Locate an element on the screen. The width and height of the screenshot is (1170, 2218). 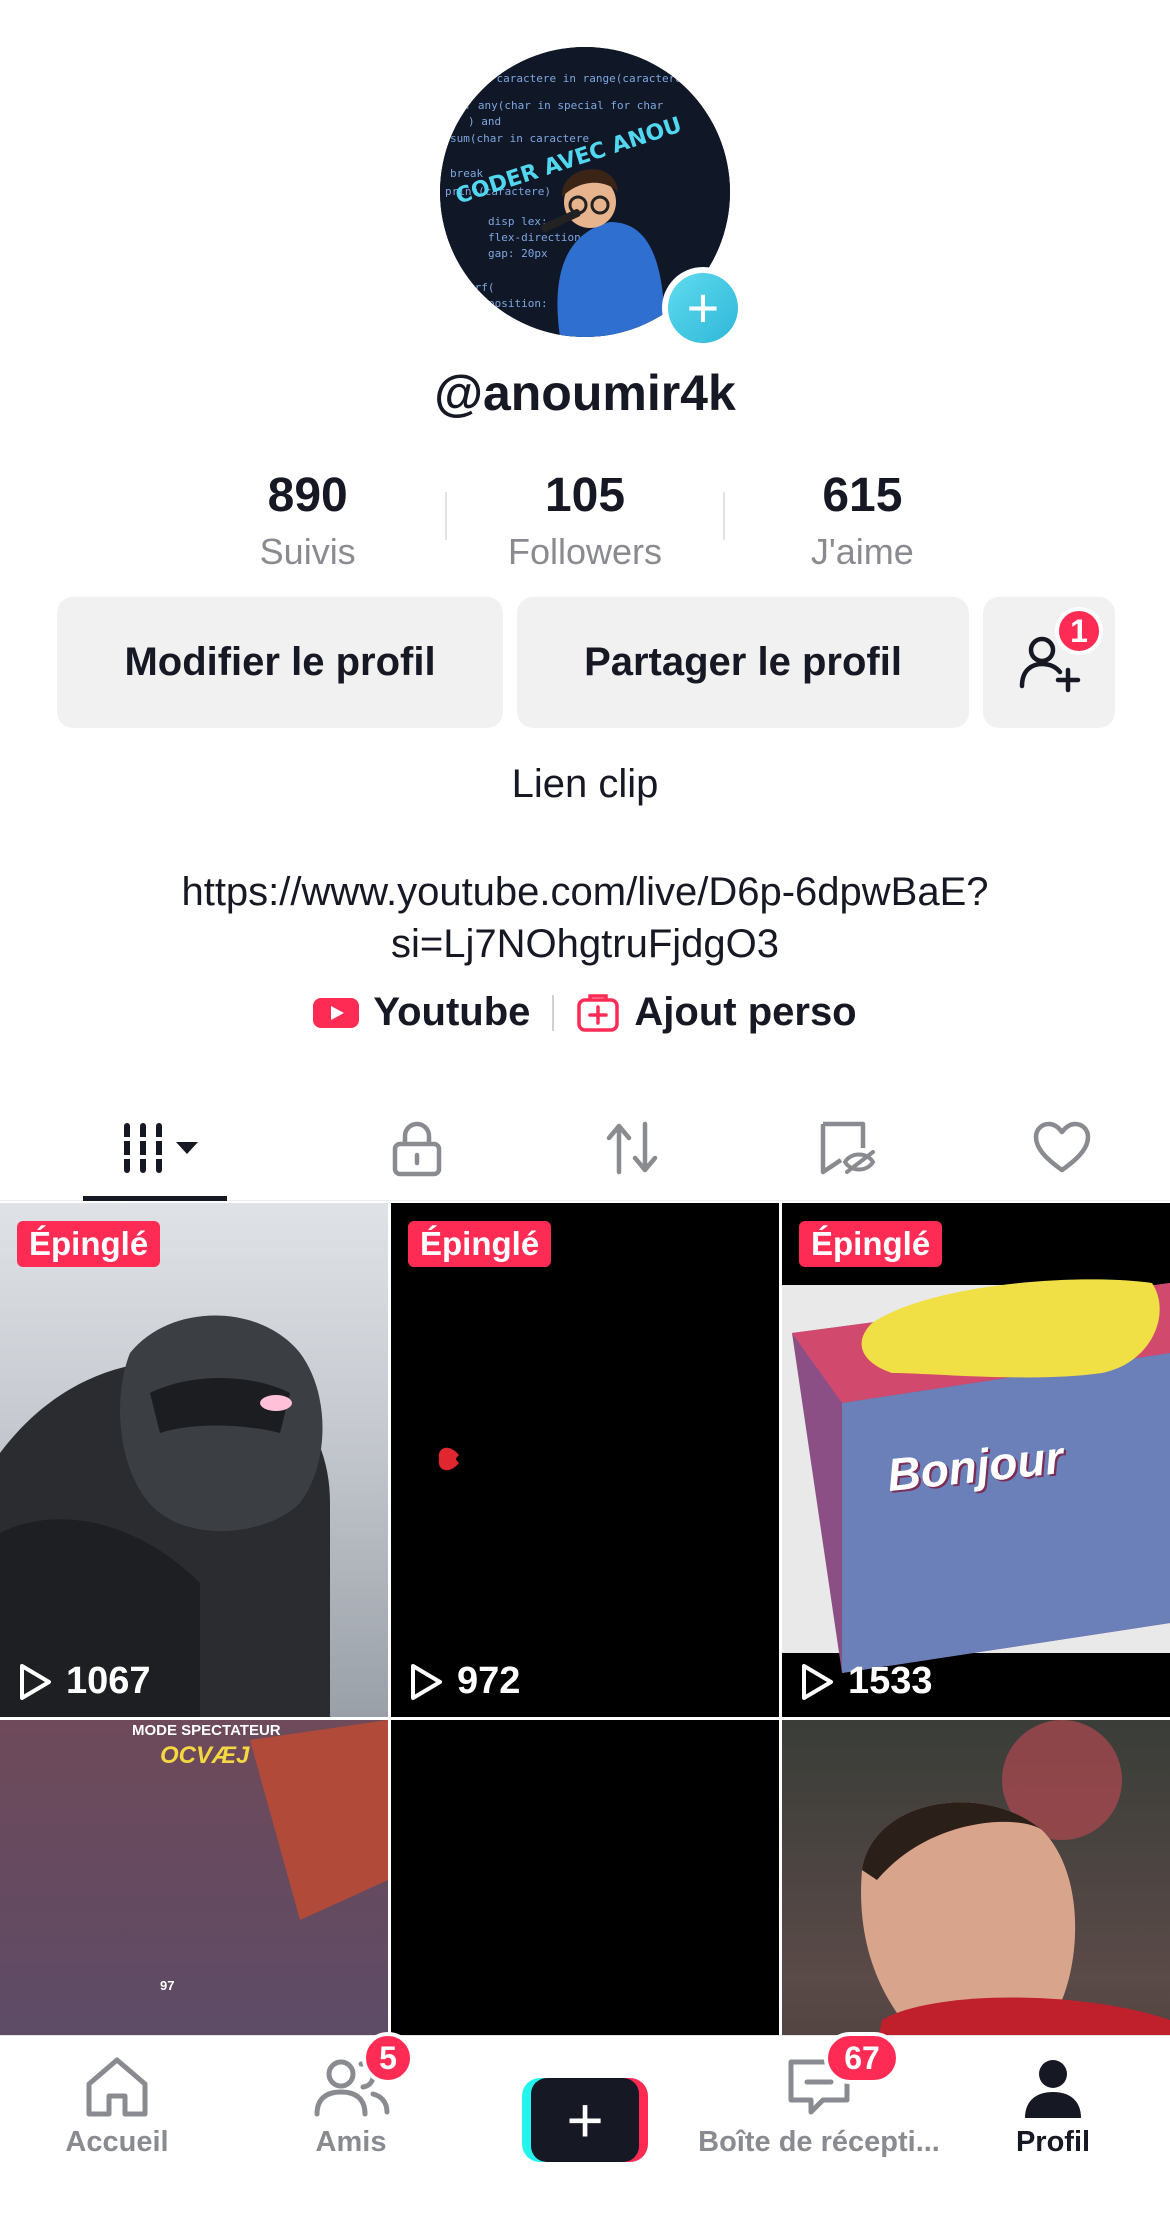
view-count-value: 1067 is located at coordinates (108, 1681).